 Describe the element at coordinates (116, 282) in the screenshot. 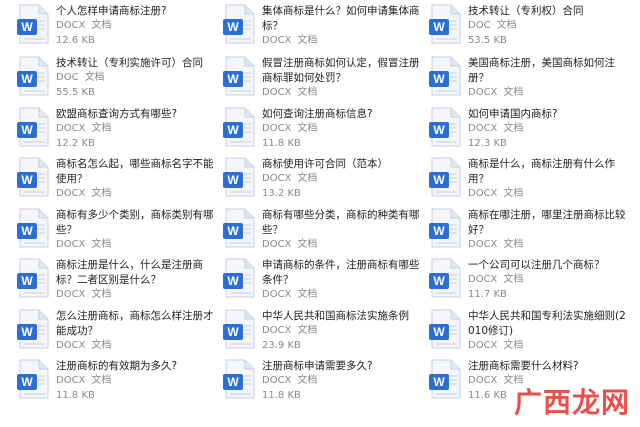

I see `file-item: W 商标注册是什么，什么是注册商标？二者区别是什么？ DOCX 文档` at that location.